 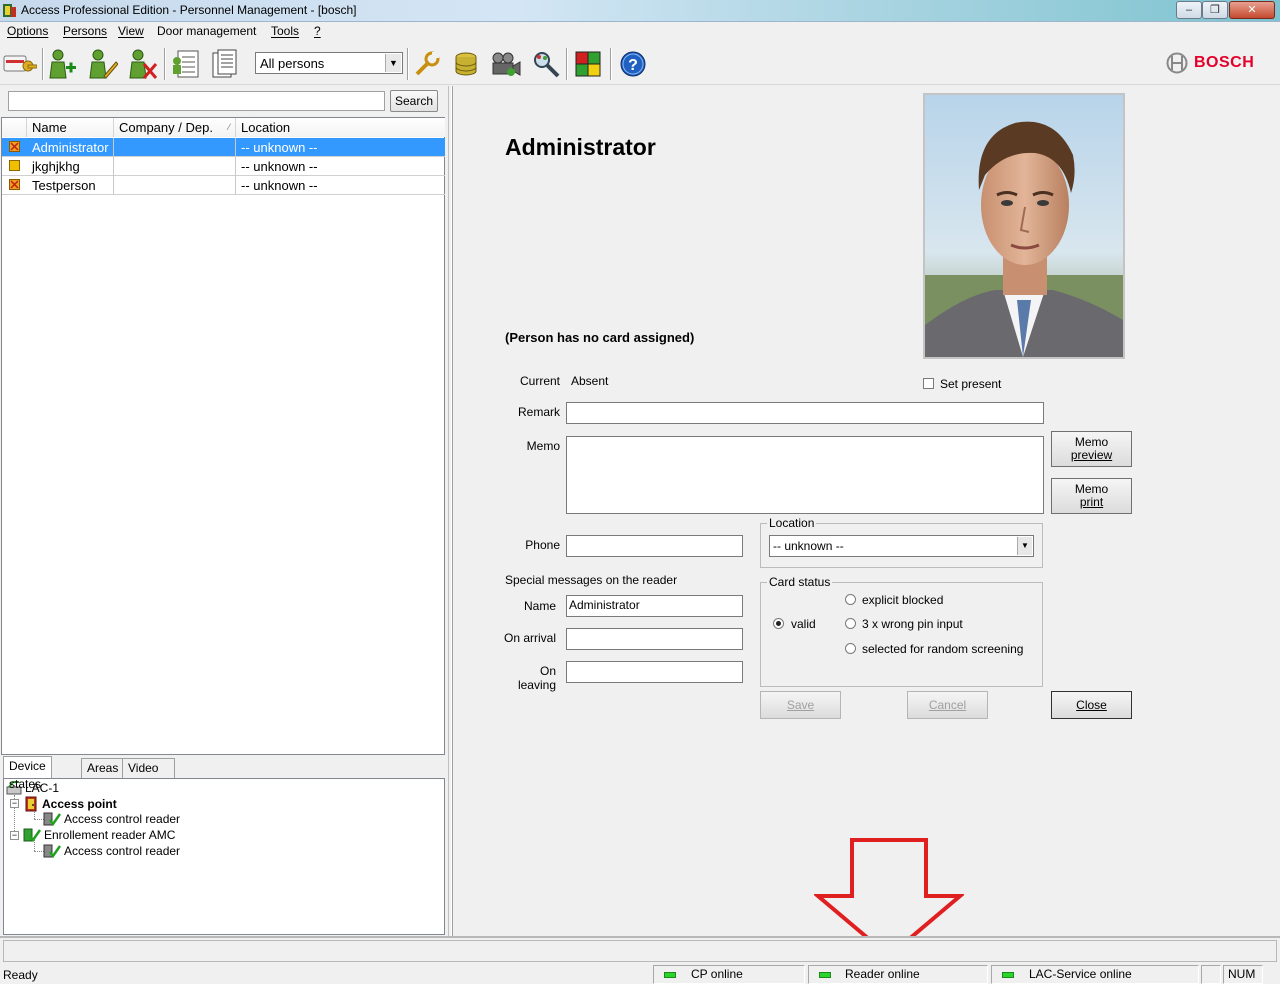 I want to click on current-label: Current, so click(x=539, y=381).